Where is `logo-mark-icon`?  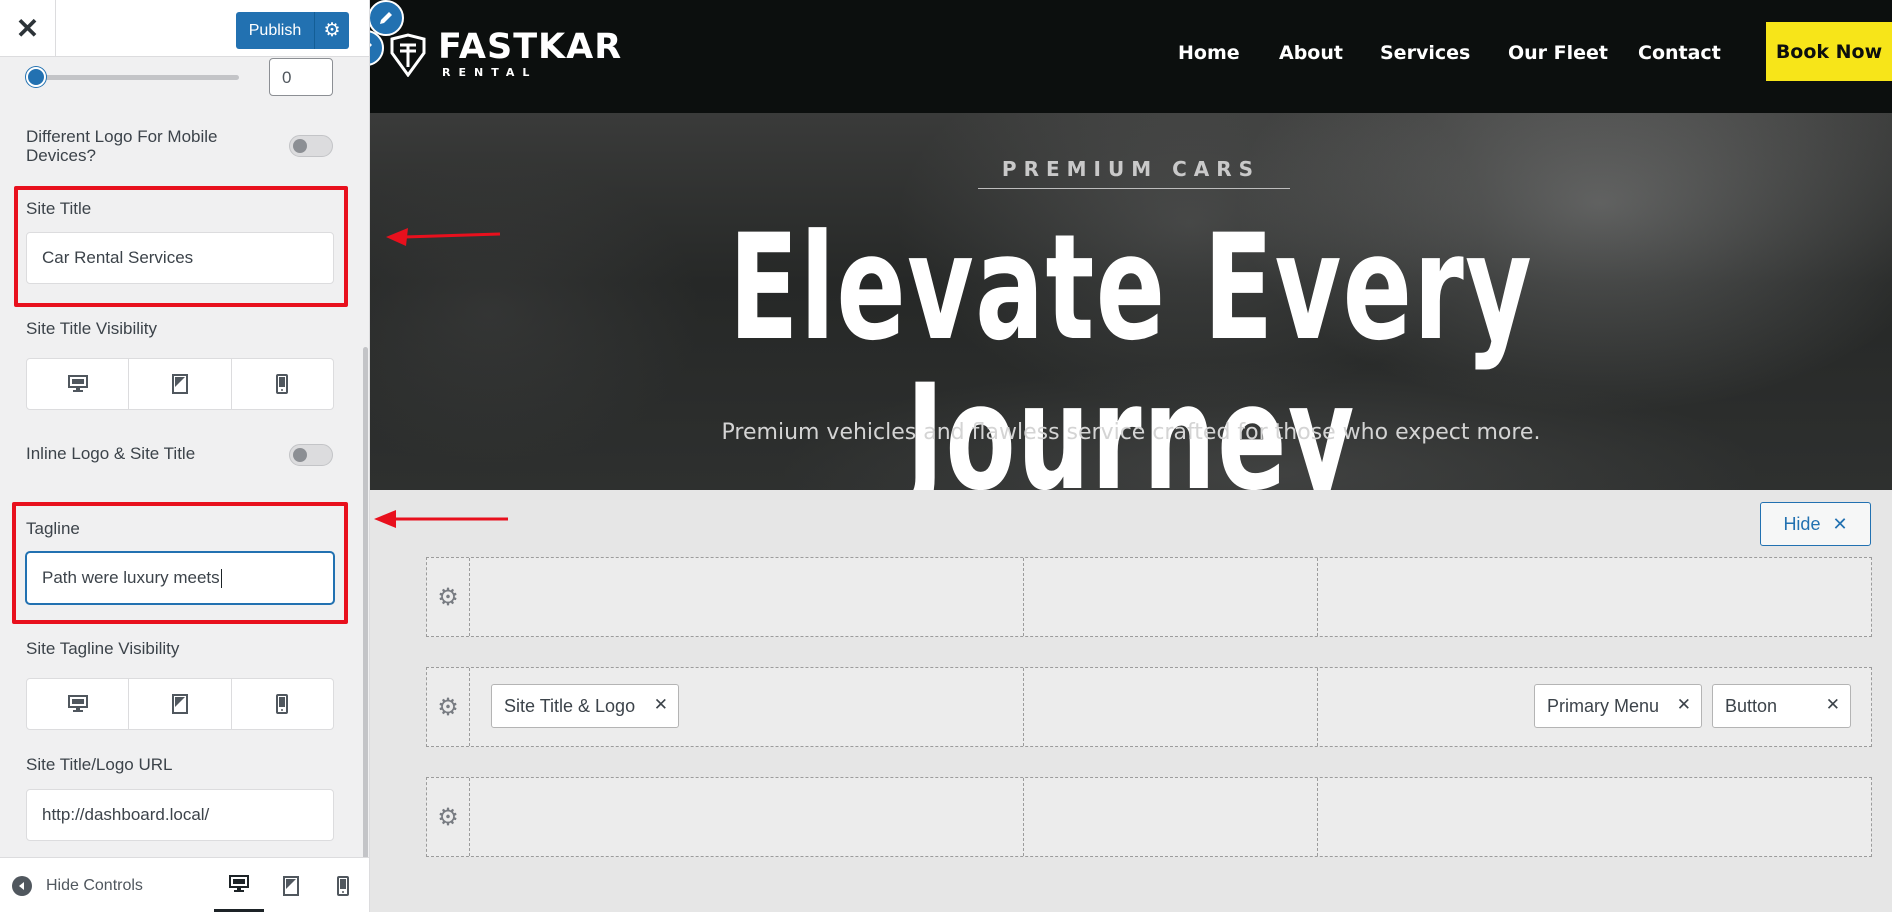 logo-mark-icon is located at coordinates (408, 54).